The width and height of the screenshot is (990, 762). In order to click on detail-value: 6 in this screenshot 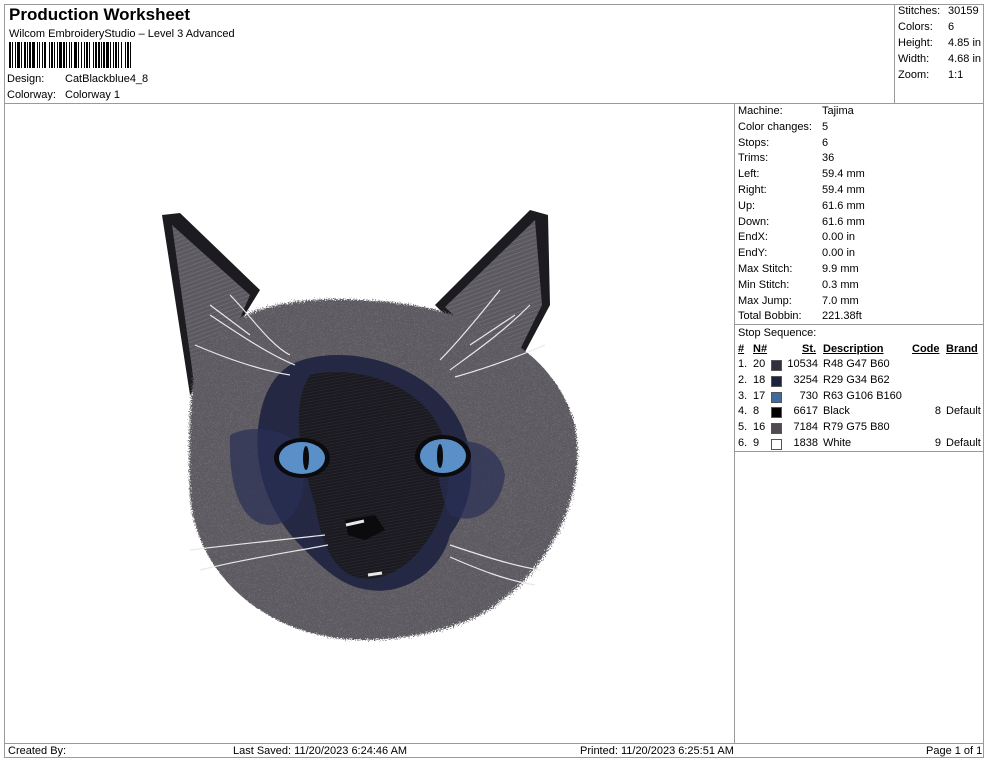, I will do `click(825, 142)`.